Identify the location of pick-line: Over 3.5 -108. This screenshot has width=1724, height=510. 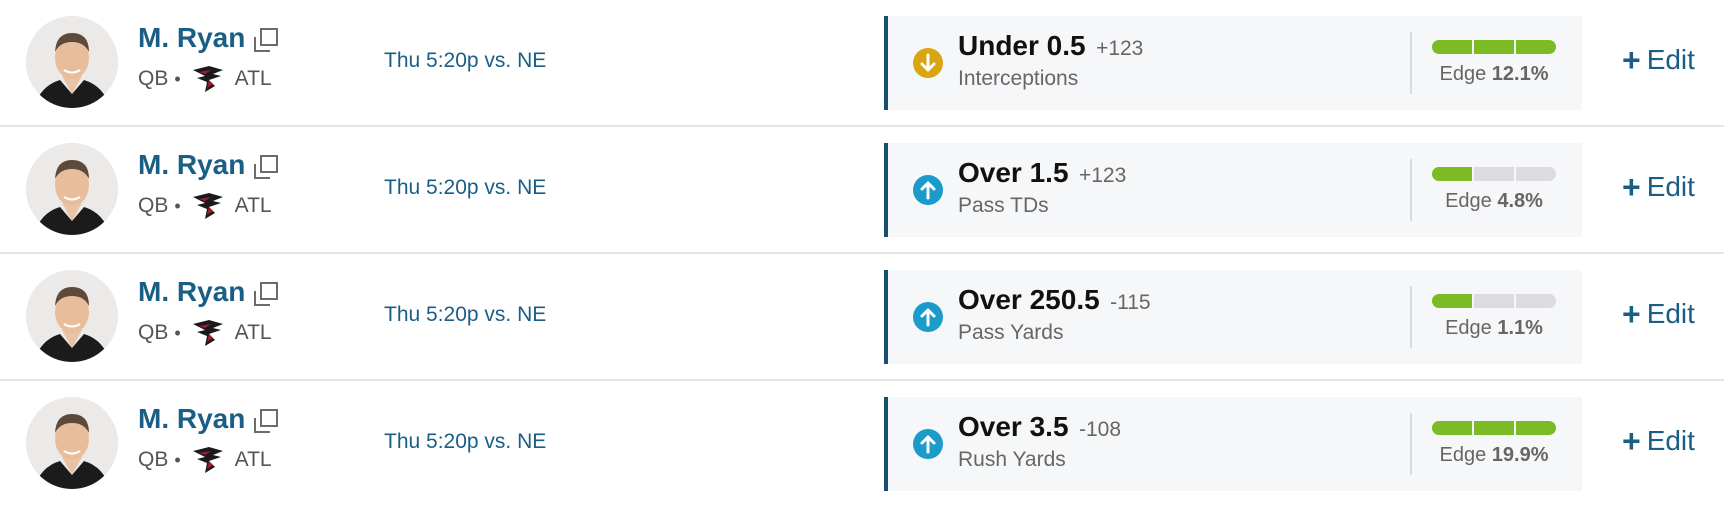
(1039, 427).